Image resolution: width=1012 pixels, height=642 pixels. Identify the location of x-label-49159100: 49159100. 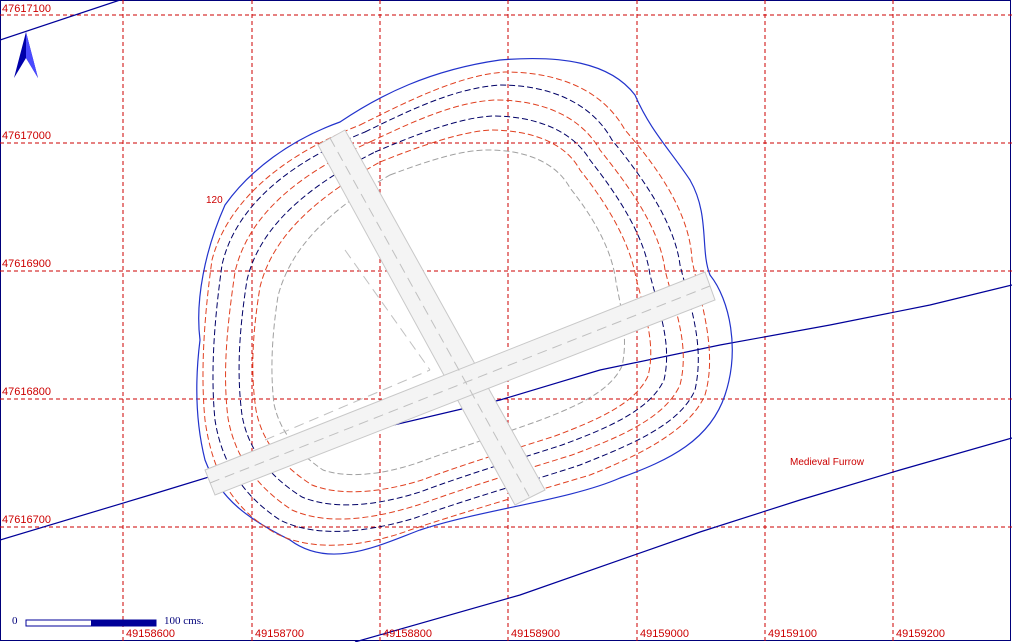
(792, 634).